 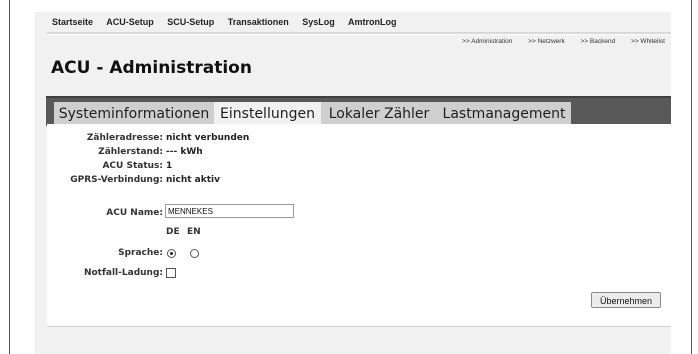 What do you see at coordinates (626, 300) in the screenshot?
I see `uebernehmen-button: Übernehmen` at bounding box center [626, 300].